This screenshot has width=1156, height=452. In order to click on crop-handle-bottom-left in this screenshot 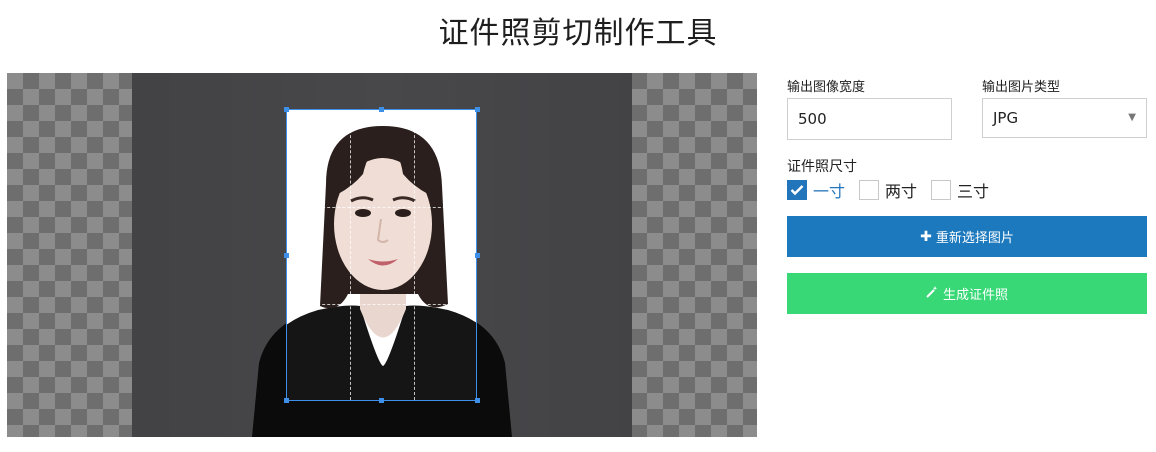, I will do `click(286, 400)`.